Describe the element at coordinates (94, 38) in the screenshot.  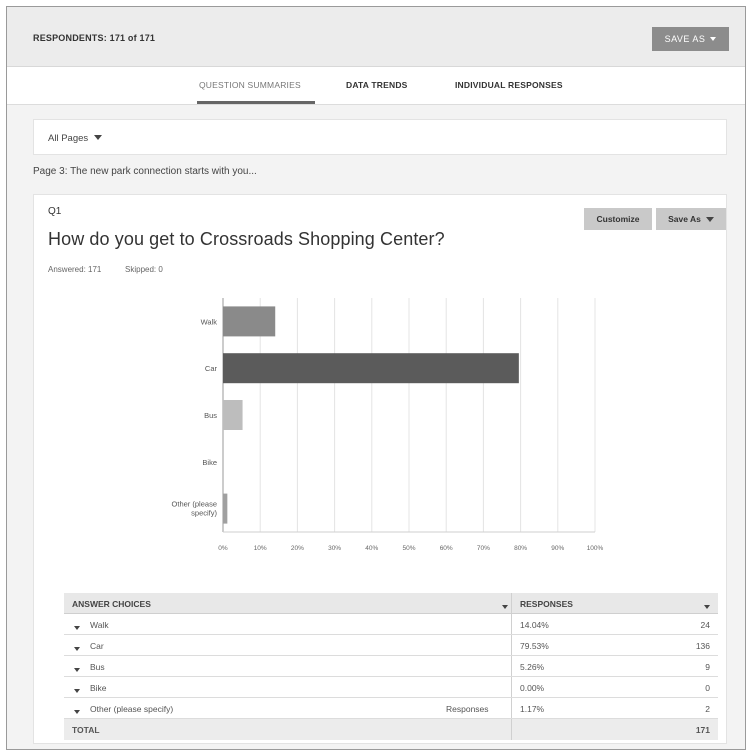
I see `respondents-count: RESPONDENTS: 171 of 171` at that location.